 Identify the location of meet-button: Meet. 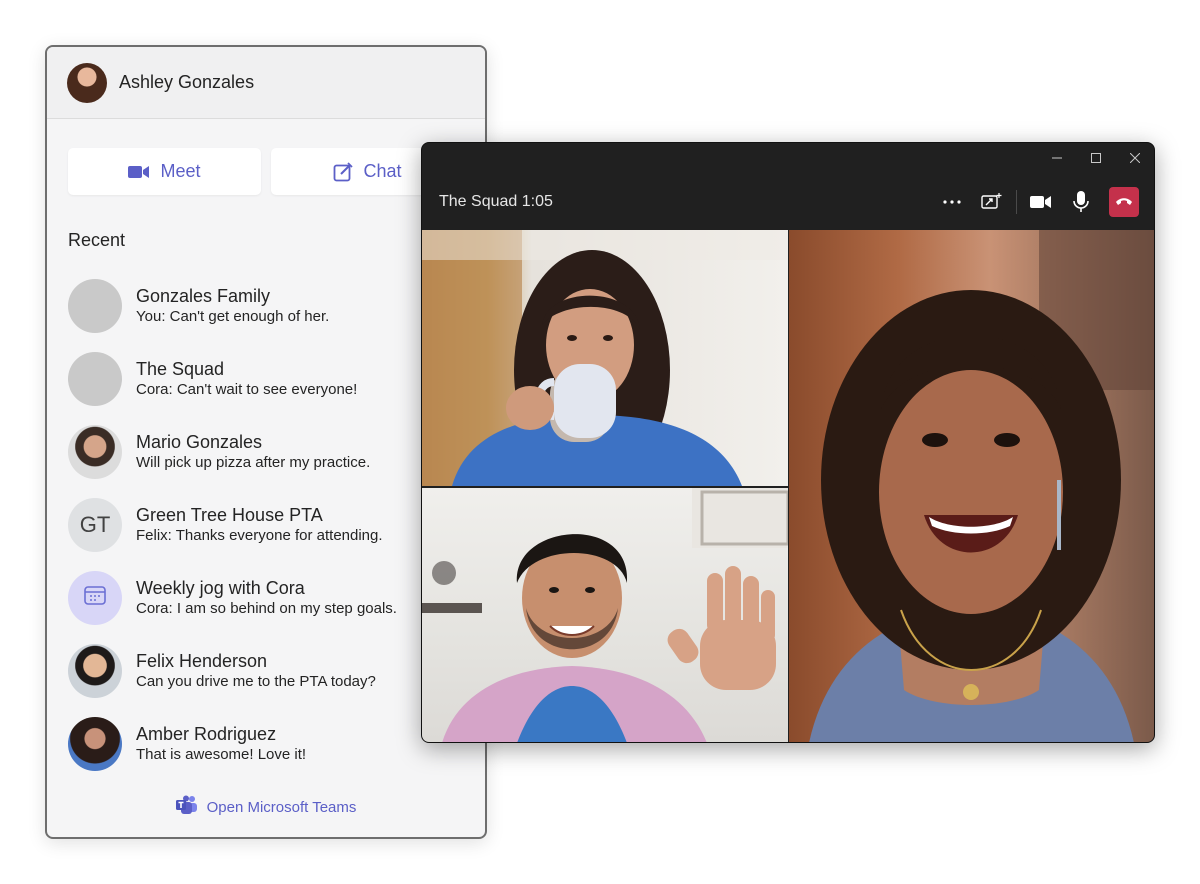
(164, 171).